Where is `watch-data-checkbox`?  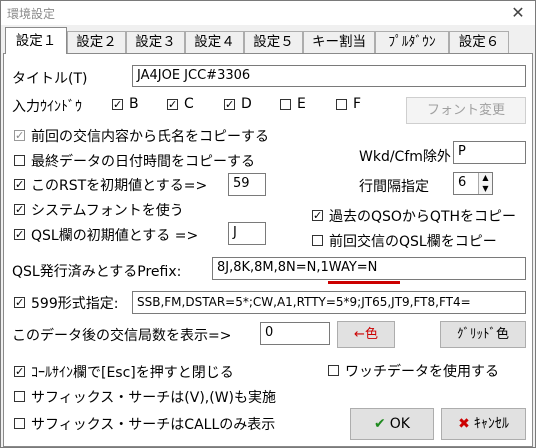 watch-data-checkbox is located at coordinates (333, 370).